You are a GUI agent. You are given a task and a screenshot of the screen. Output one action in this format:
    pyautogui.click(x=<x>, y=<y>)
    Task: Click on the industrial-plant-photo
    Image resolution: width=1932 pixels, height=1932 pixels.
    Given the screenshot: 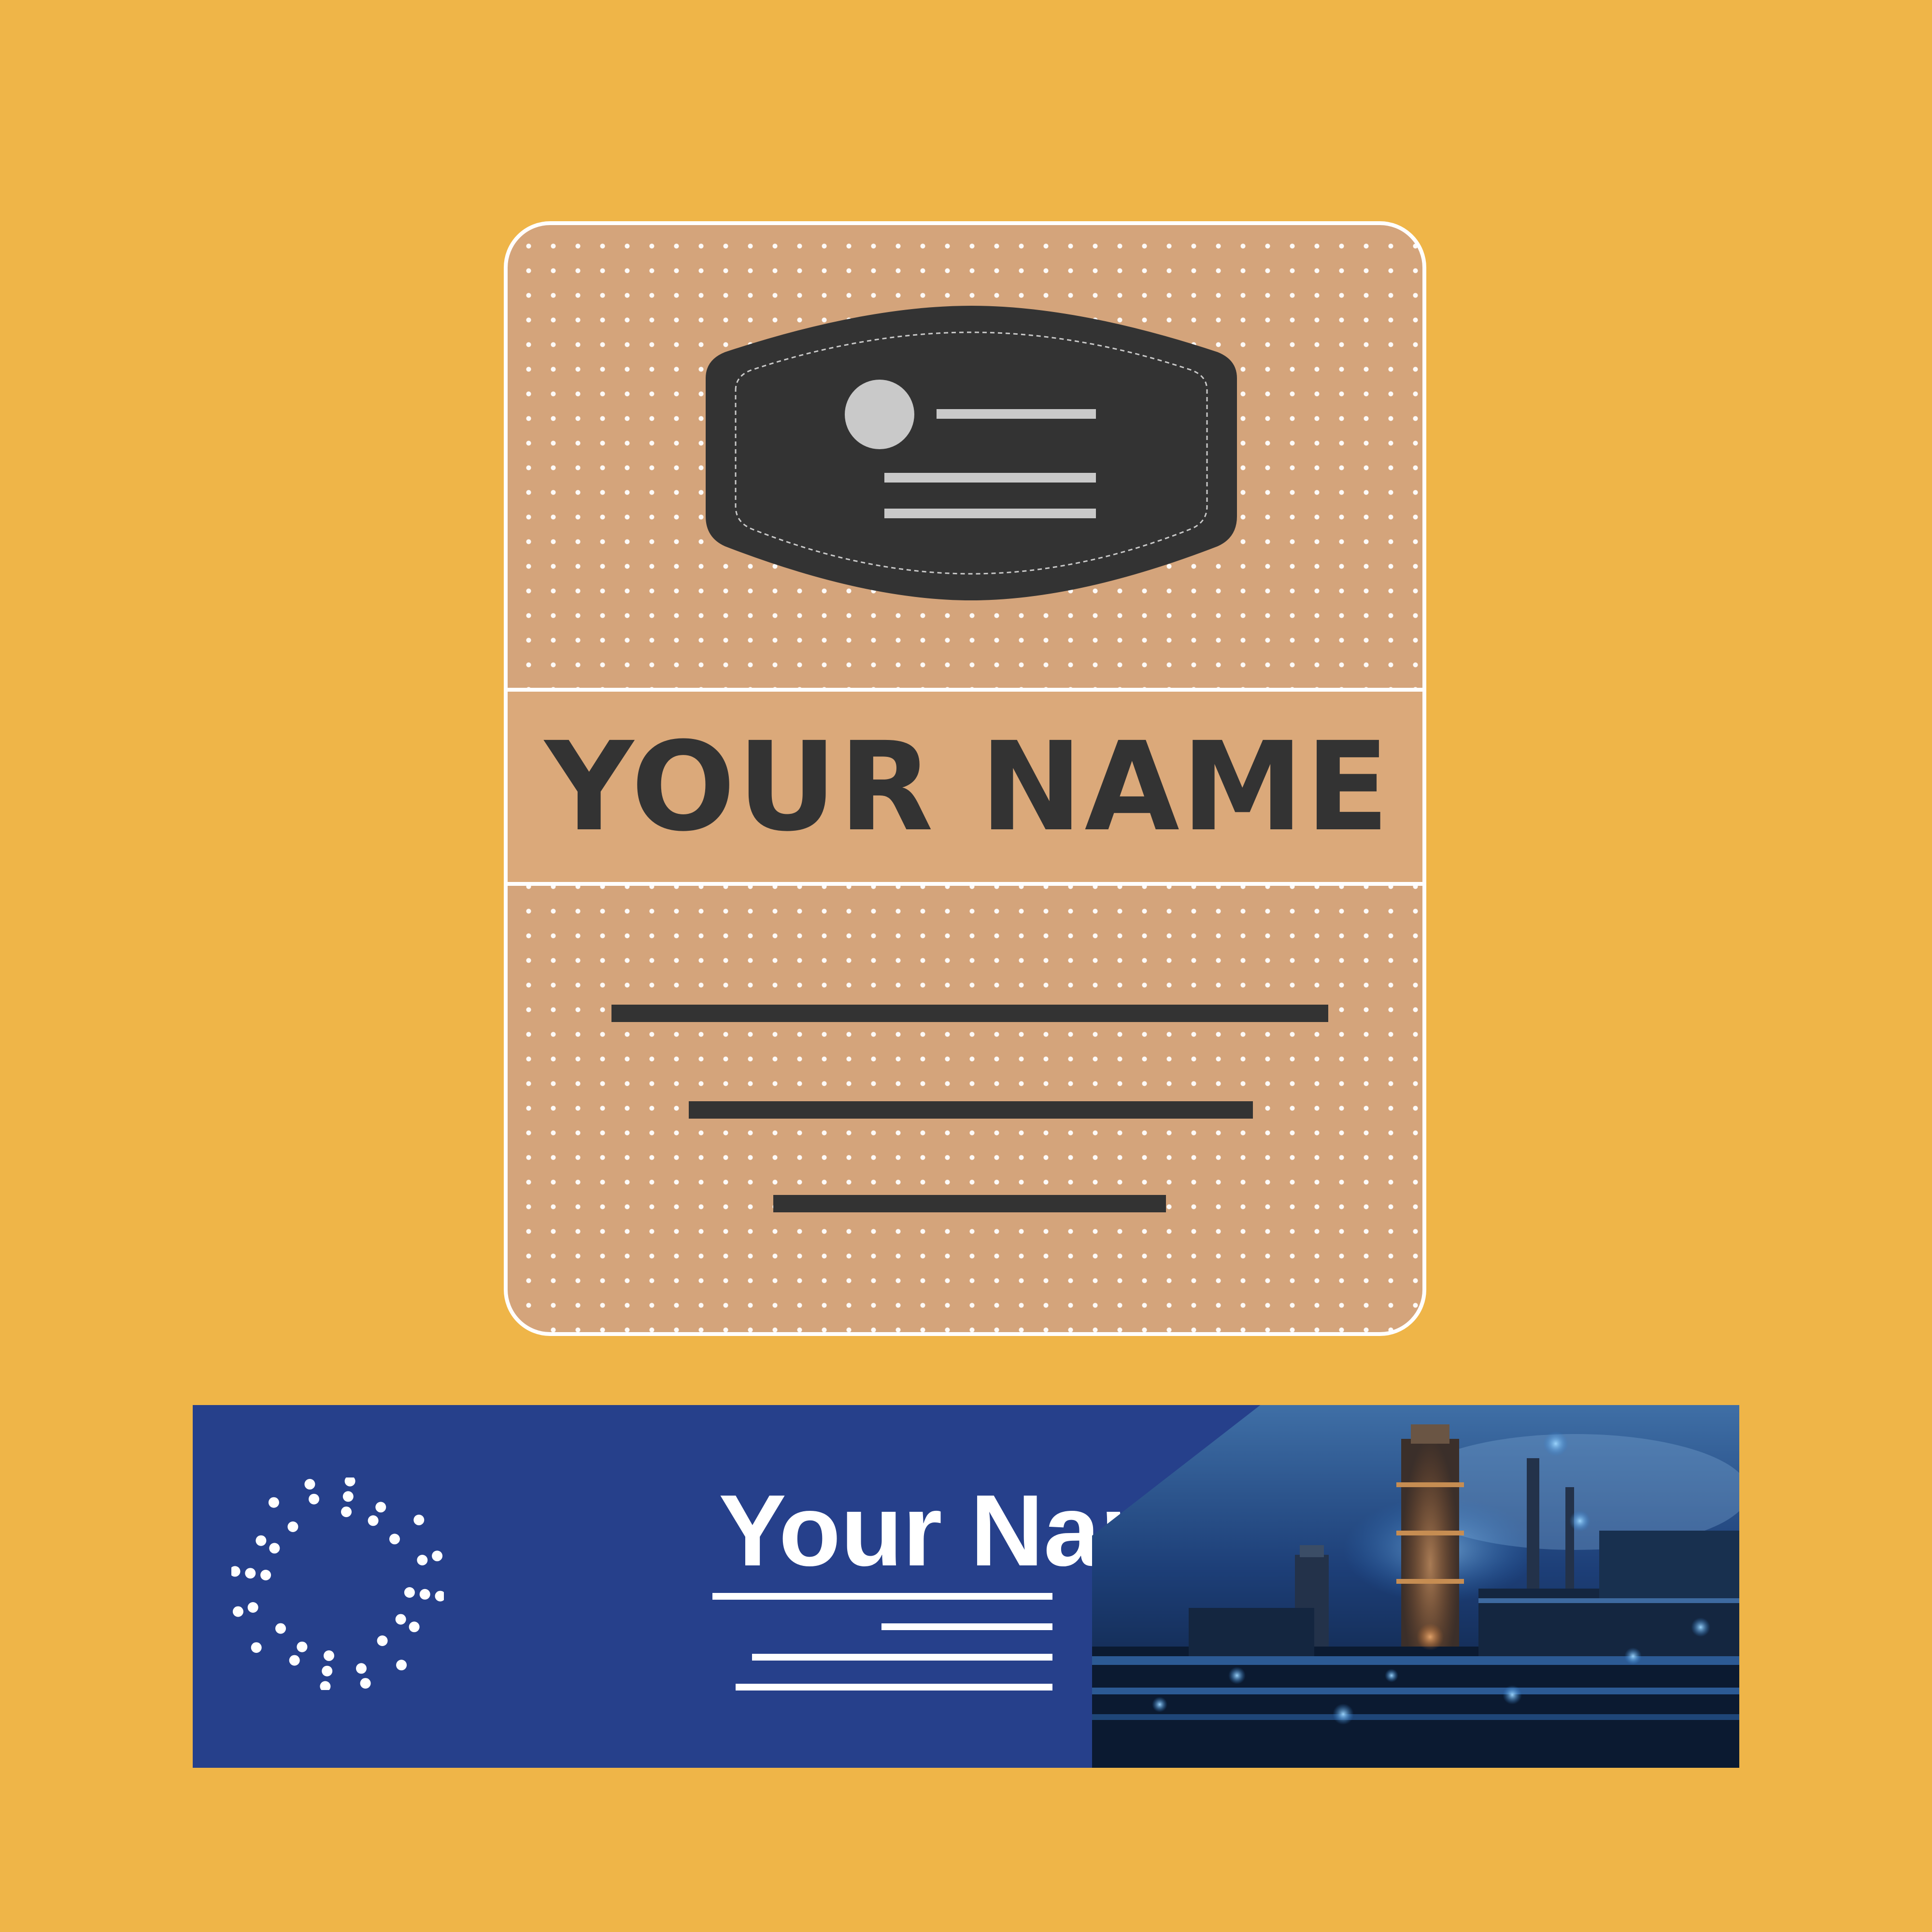 What is the action you would take?
    pyautogui.click(x=1415, y=1586)
    